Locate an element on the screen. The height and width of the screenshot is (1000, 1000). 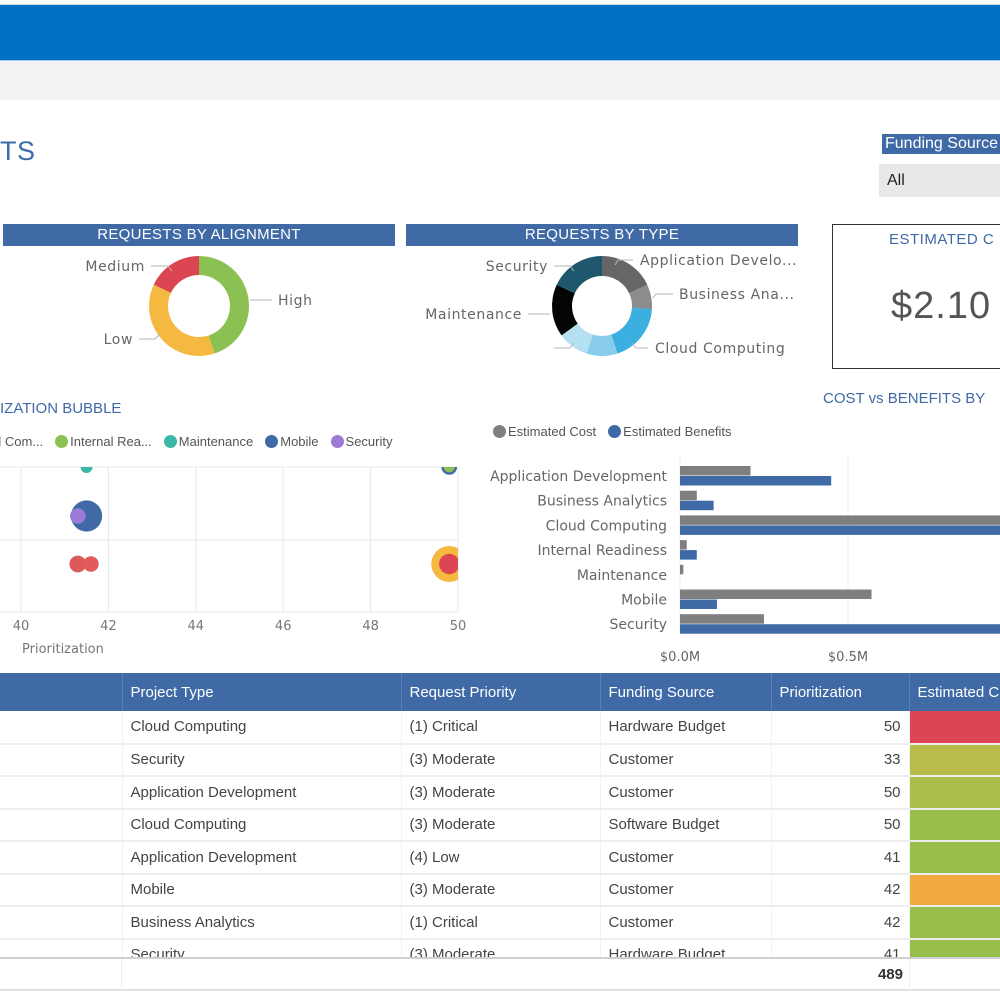
category-label: Business Analytics is located at coordinates (602, 502).